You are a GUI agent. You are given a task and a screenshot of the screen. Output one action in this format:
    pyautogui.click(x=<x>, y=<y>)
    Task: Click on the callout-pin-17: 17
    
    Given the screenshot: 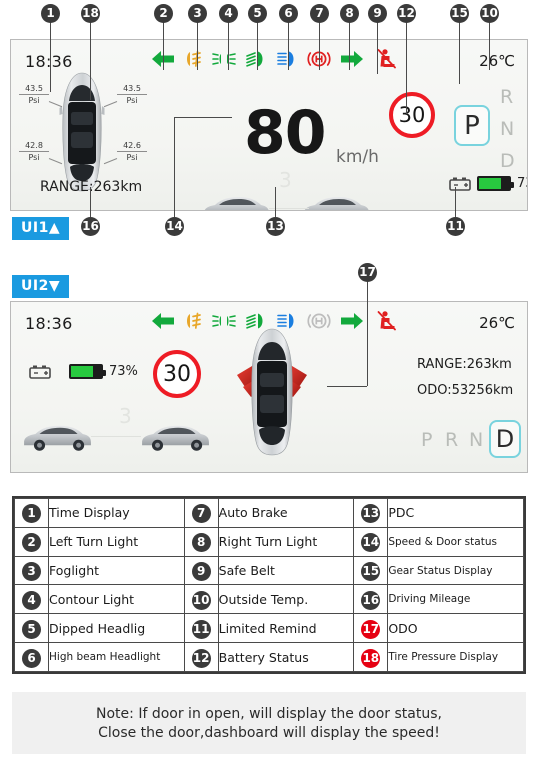 What is the action you would take?
    pyautogui.click(x=367, y=272)
    